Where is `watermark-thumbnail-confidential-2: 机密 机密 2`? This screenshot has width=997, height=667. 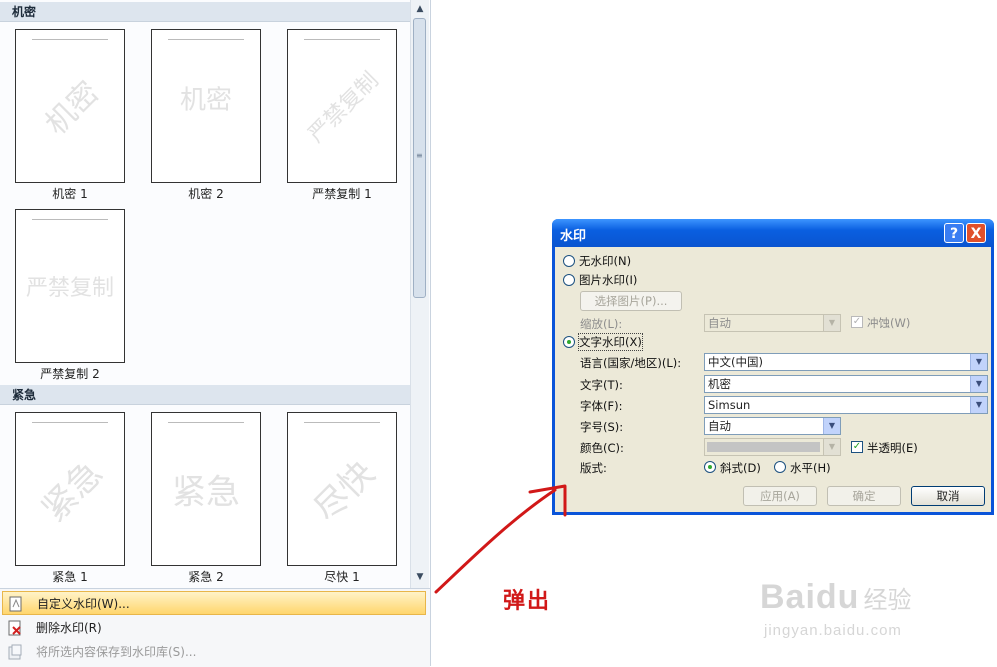
watermark-thumbnail-confidential-2: 机密 机密 2 is located at coordinates (206, 115).